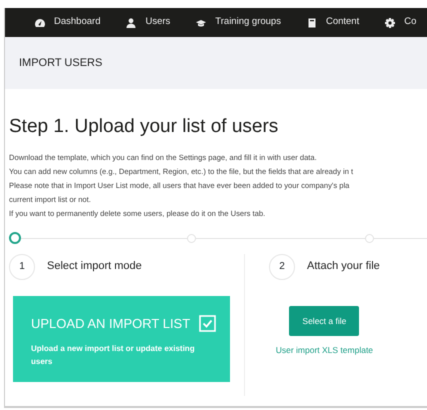  I want to click on nav-link: Content, so click(333, 22).